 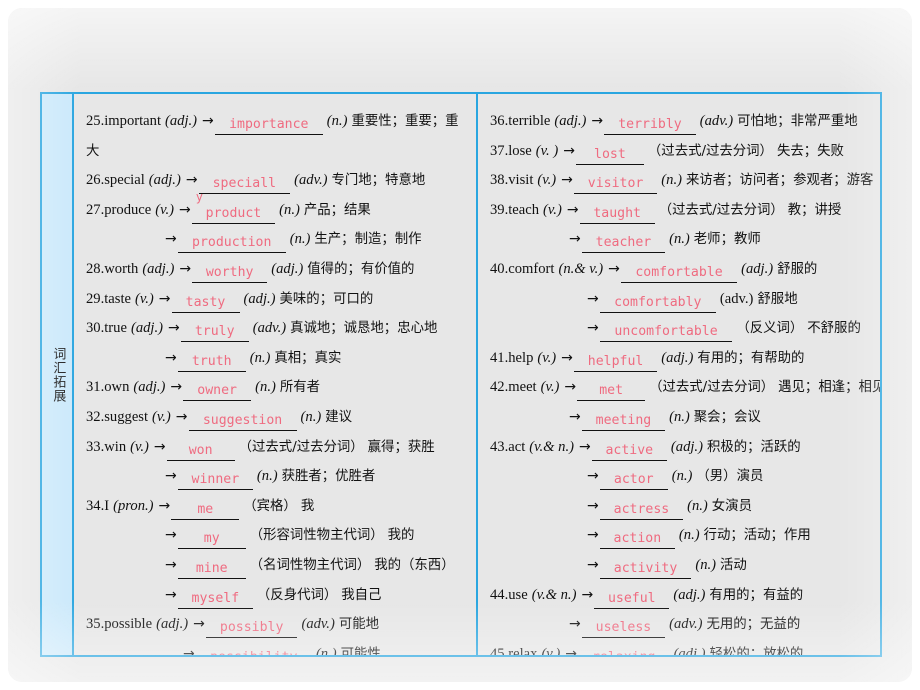 I want to click on vocab-entry: 27.produce (v.) → y product (n.) 产品；结果, so click(x=277, y=208).